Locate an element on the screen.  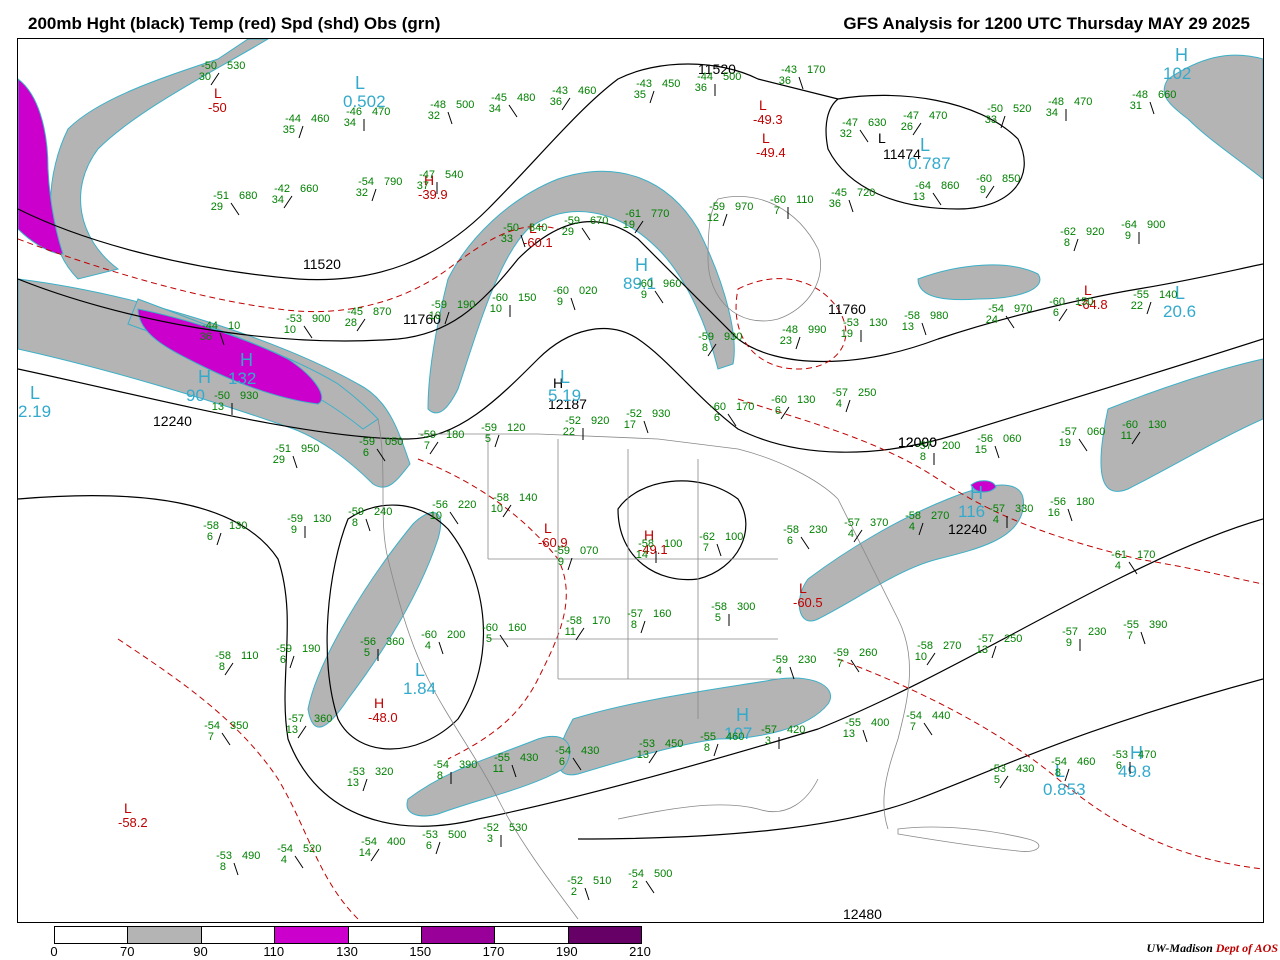
temp-center-value: -60.5 is located at coordinates (808, 602).